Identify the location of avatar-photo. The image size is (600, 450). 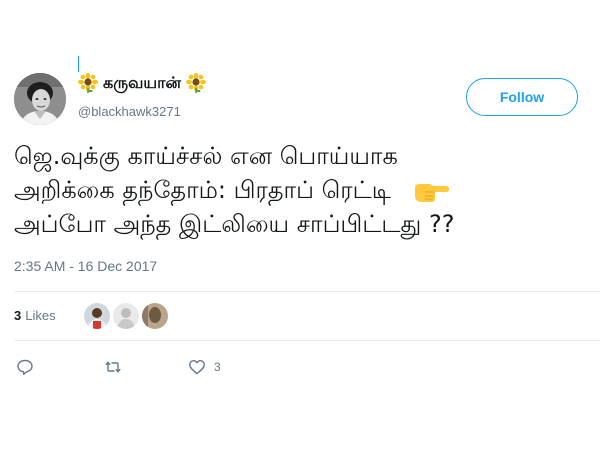
(40, 99).